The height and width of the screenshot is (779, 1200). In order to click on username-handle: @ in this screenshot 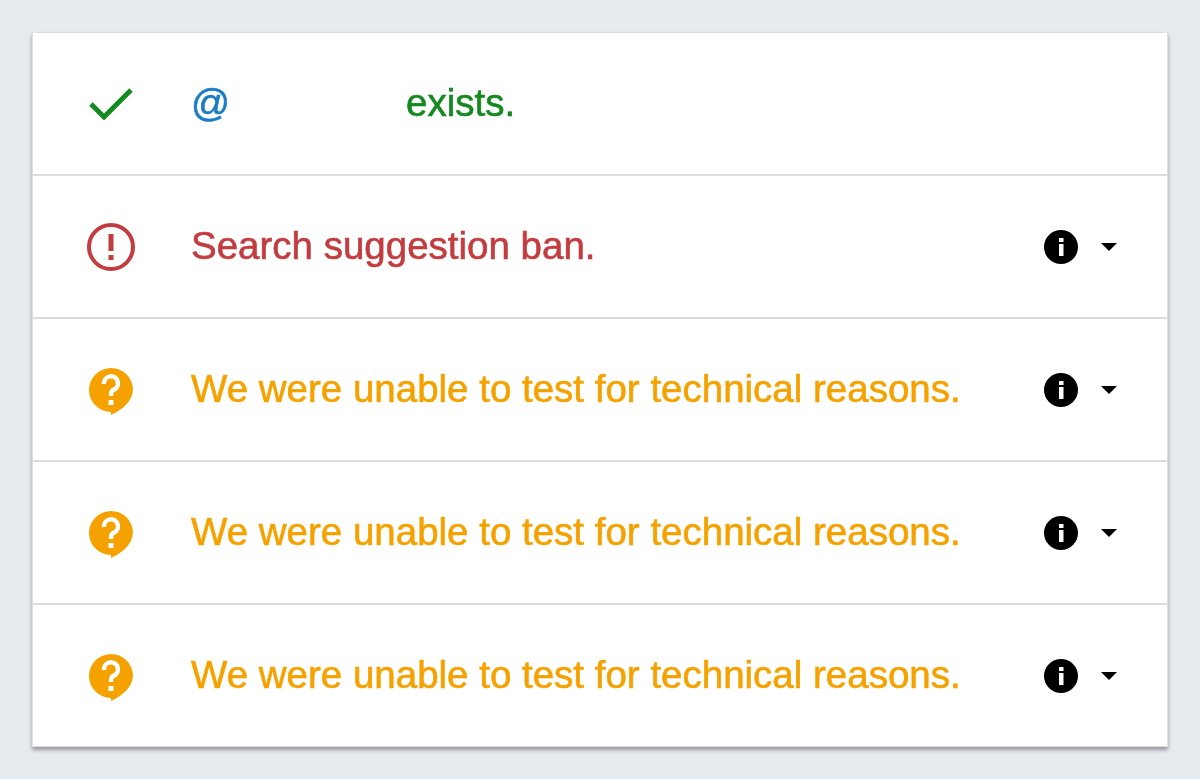, I will do `click(211, 103)`.